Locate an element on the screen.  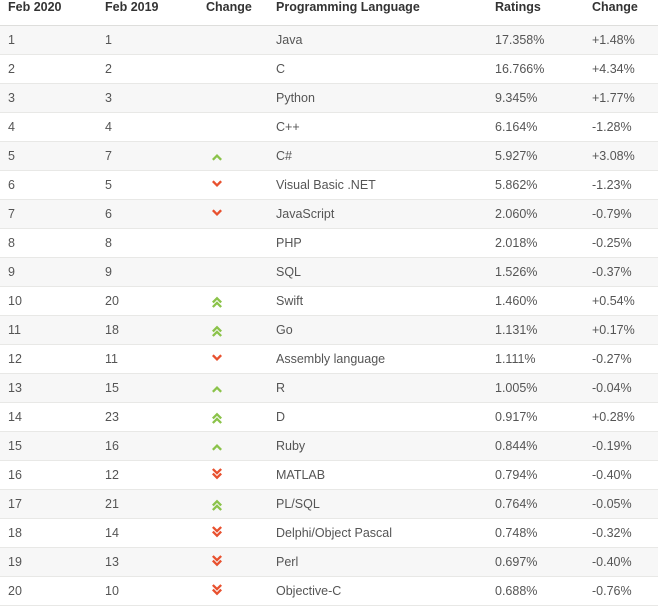
cell-rank-current: 4 is located at coordinates (50, 127).